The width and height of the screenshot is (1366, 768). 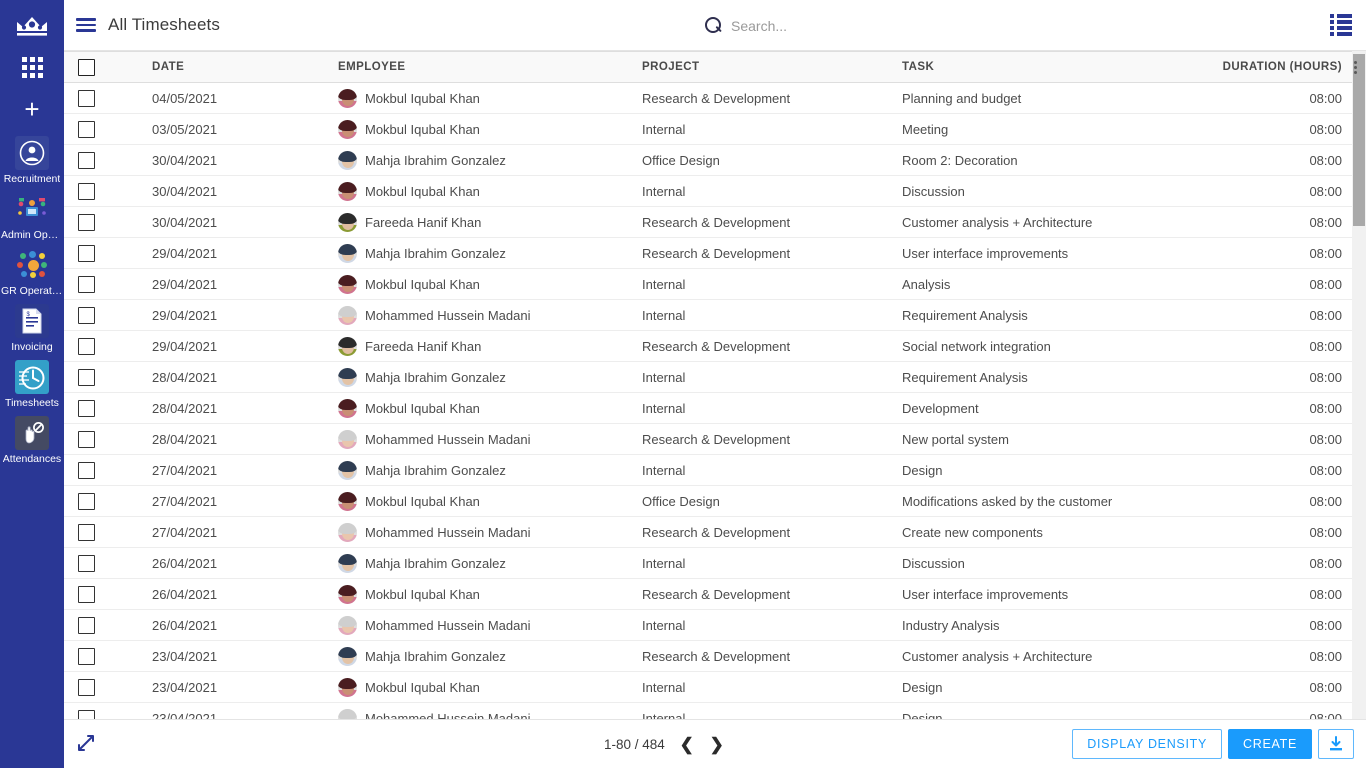 What do you see at coordinates (488, 67) in the screenshot?
I see `column-header-employee: EMPLOYEE` at bounding box center [488, 67].